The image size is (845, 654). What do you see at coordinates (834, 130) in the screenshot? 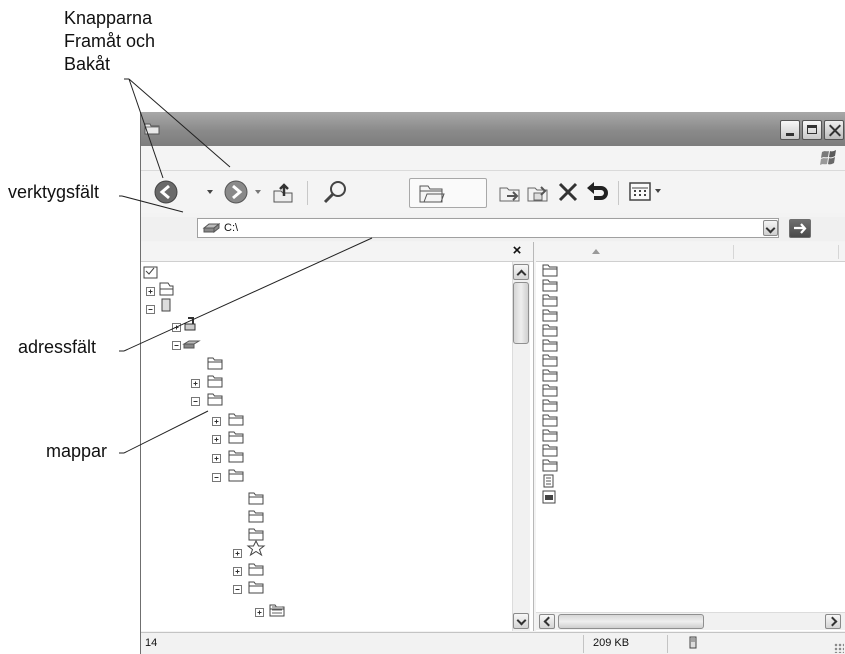
I see `close-button` at bounding box center [834, 130].